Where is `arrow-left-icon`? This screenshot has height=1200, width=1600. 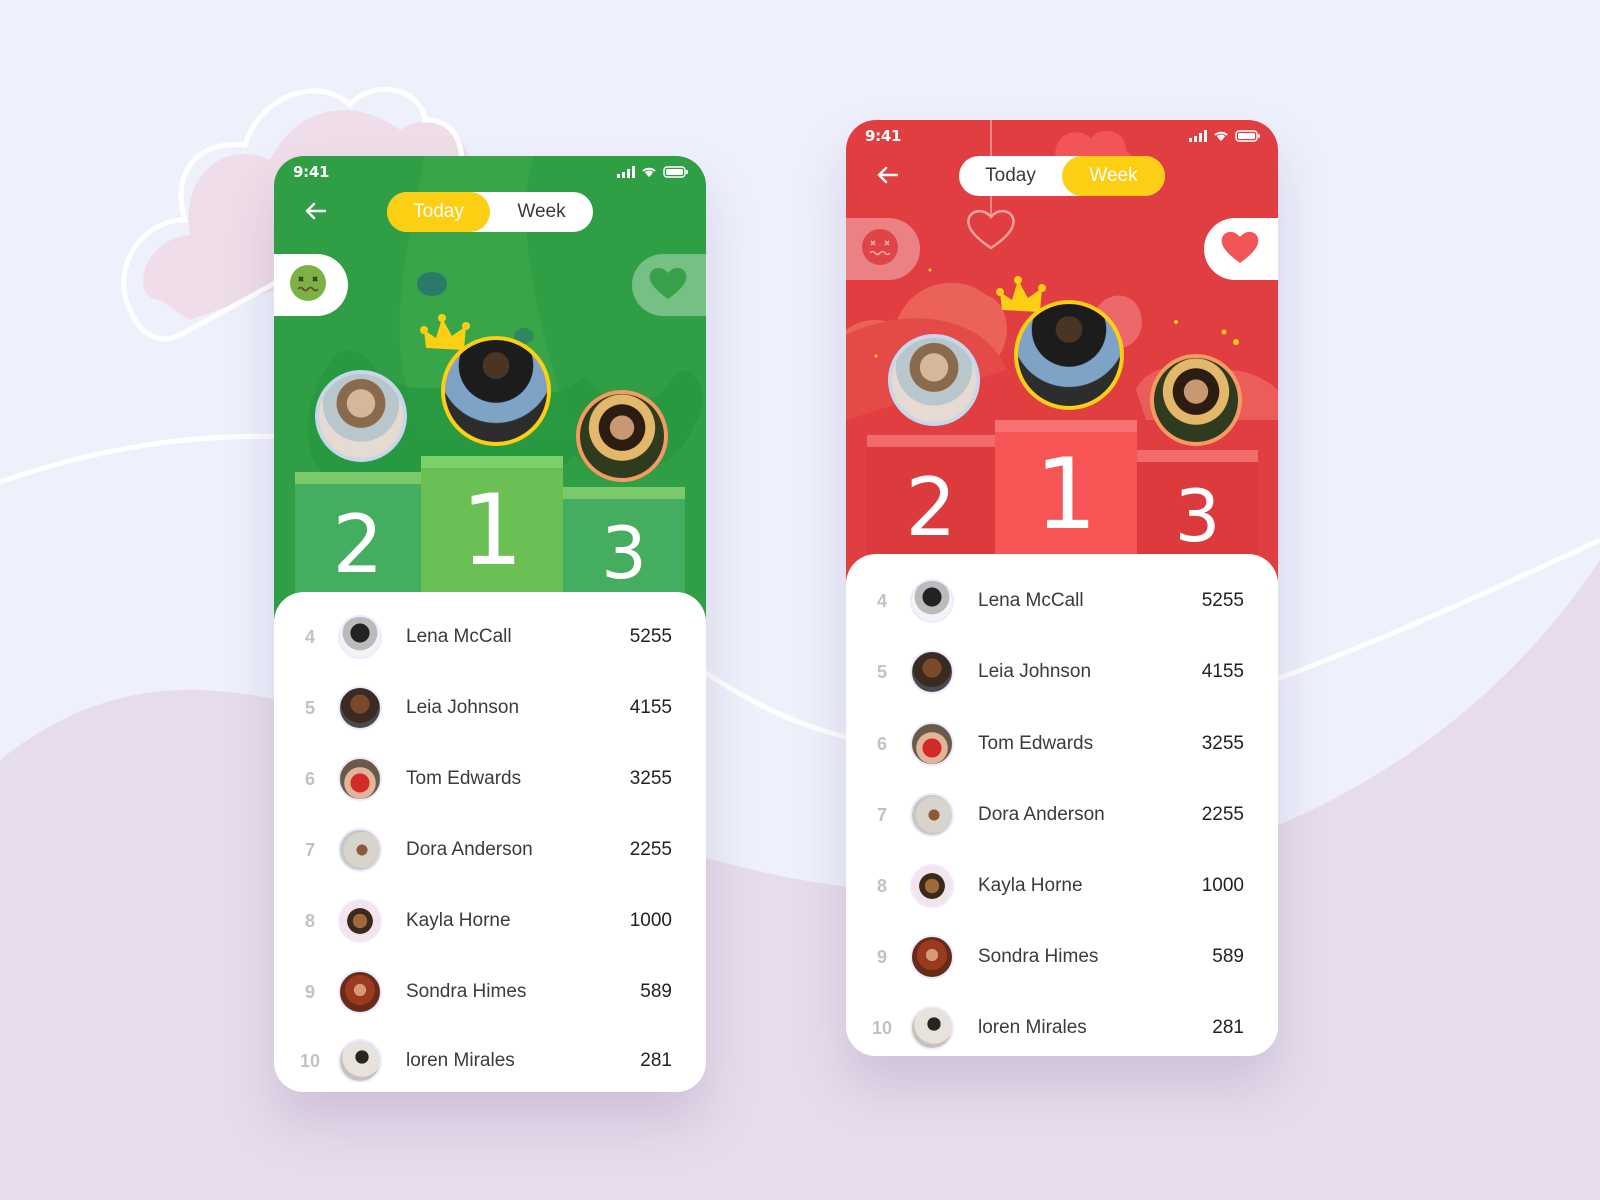 arrow-left-icon is located at coordinates (315, 213).